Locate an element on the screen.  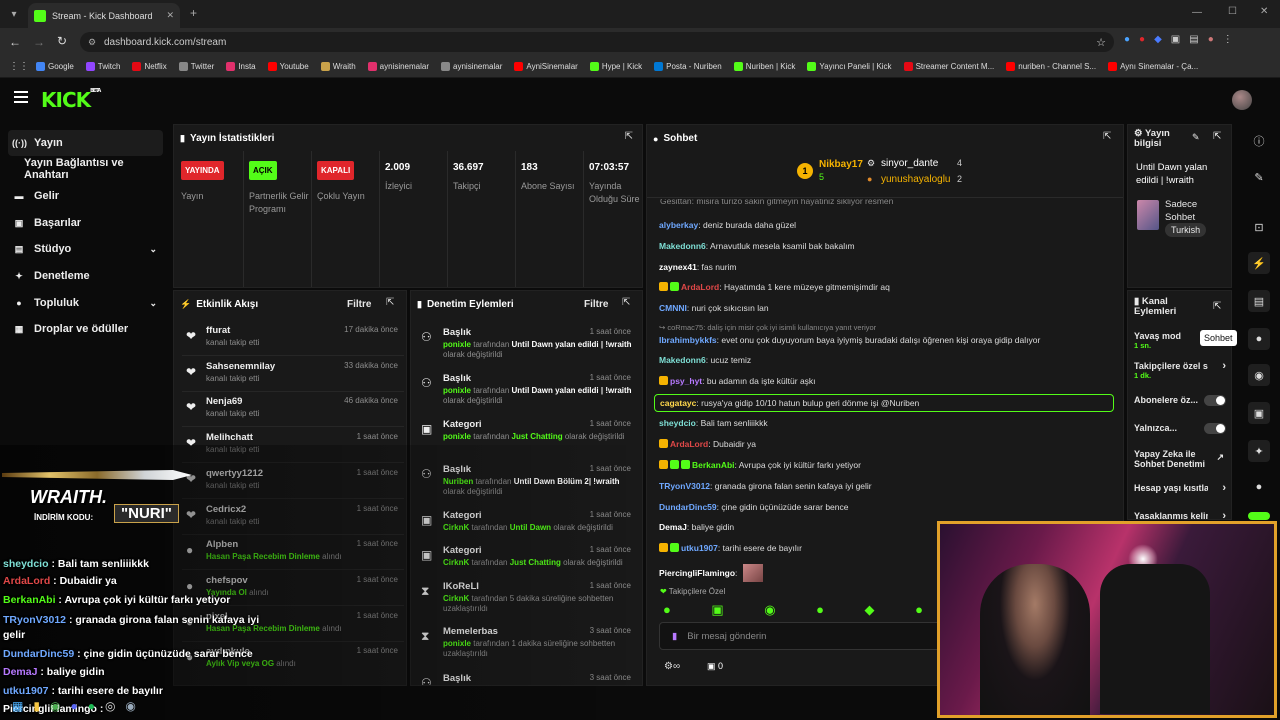
storage-rail-icon: ▣ is located at coordinates (1259, 413).